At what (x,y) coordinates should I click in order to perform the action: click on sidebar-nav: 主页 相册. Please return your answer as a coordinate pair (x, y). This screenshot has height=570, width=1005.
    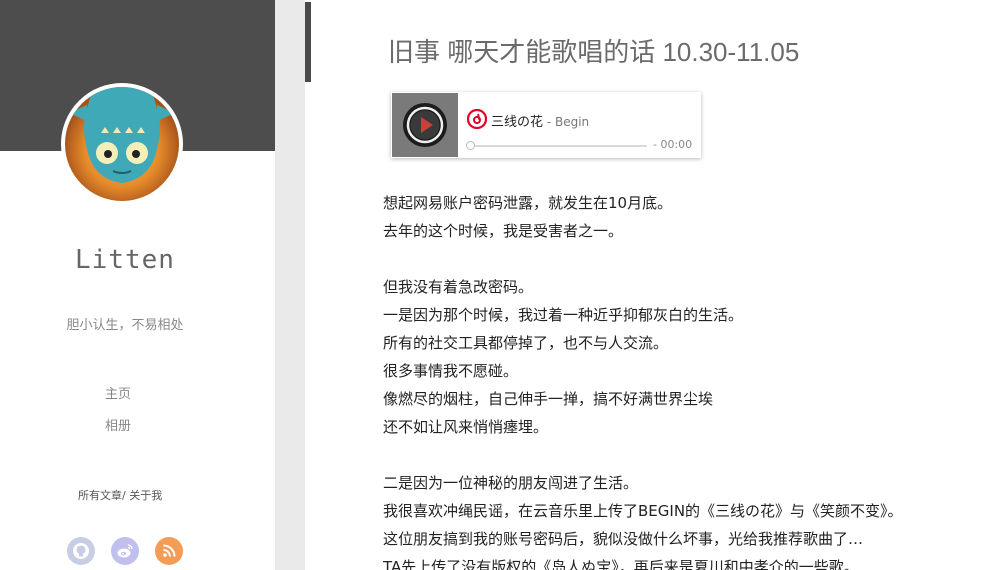
    Looking at the image, I should click on (118, 418).